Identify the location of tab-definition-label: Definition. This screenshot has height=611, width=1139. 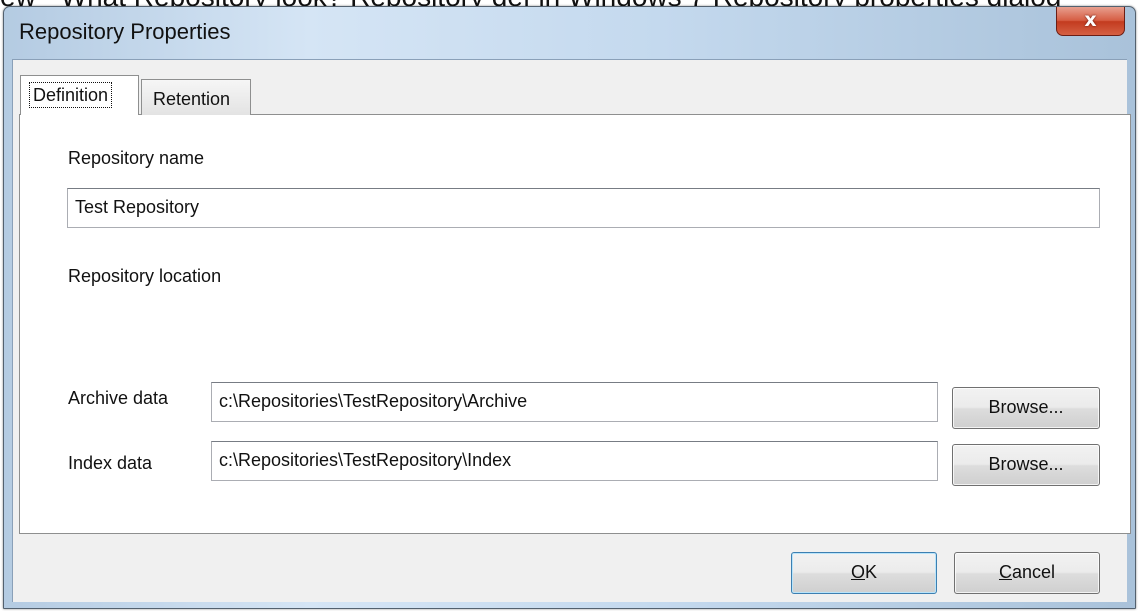
(71, 95).